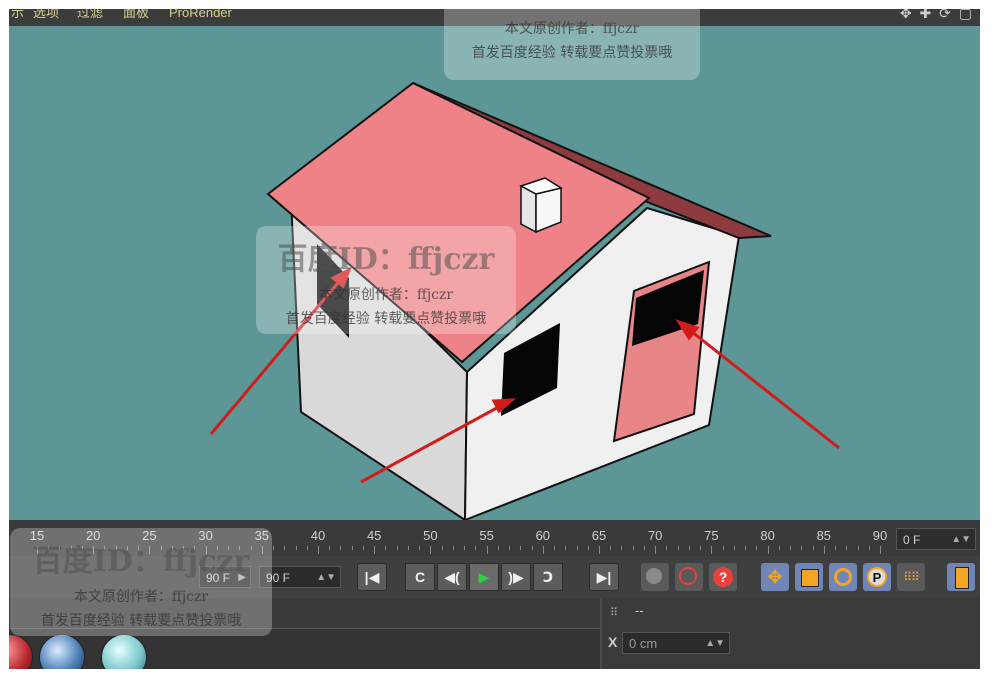  What do you see at coordinates (374, 535) in the screenshot?
I see `ruler-label: 45` at bounding box center [374, 535].